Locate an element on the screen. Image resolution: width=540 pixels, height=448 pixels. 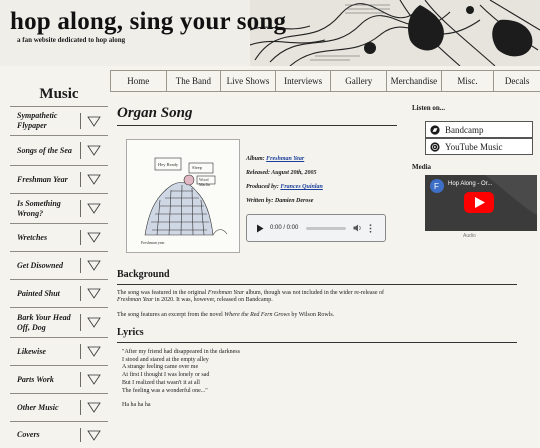
text-segment: The song was featured in the original is located at coordinates (162, 293).